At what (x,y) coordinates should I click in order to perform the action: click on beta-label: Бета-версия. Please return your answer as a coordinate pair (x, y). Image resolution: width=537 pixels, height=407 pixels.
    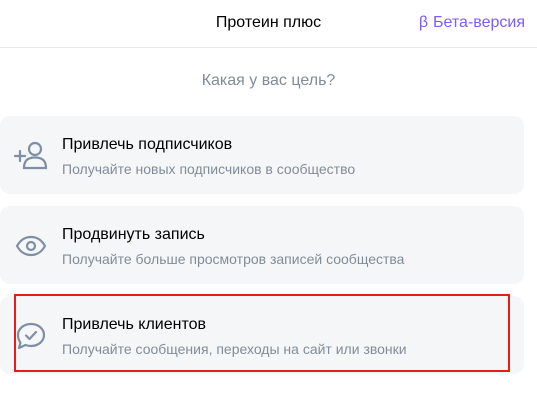
    Looking at the image, I should click on (479, 22).